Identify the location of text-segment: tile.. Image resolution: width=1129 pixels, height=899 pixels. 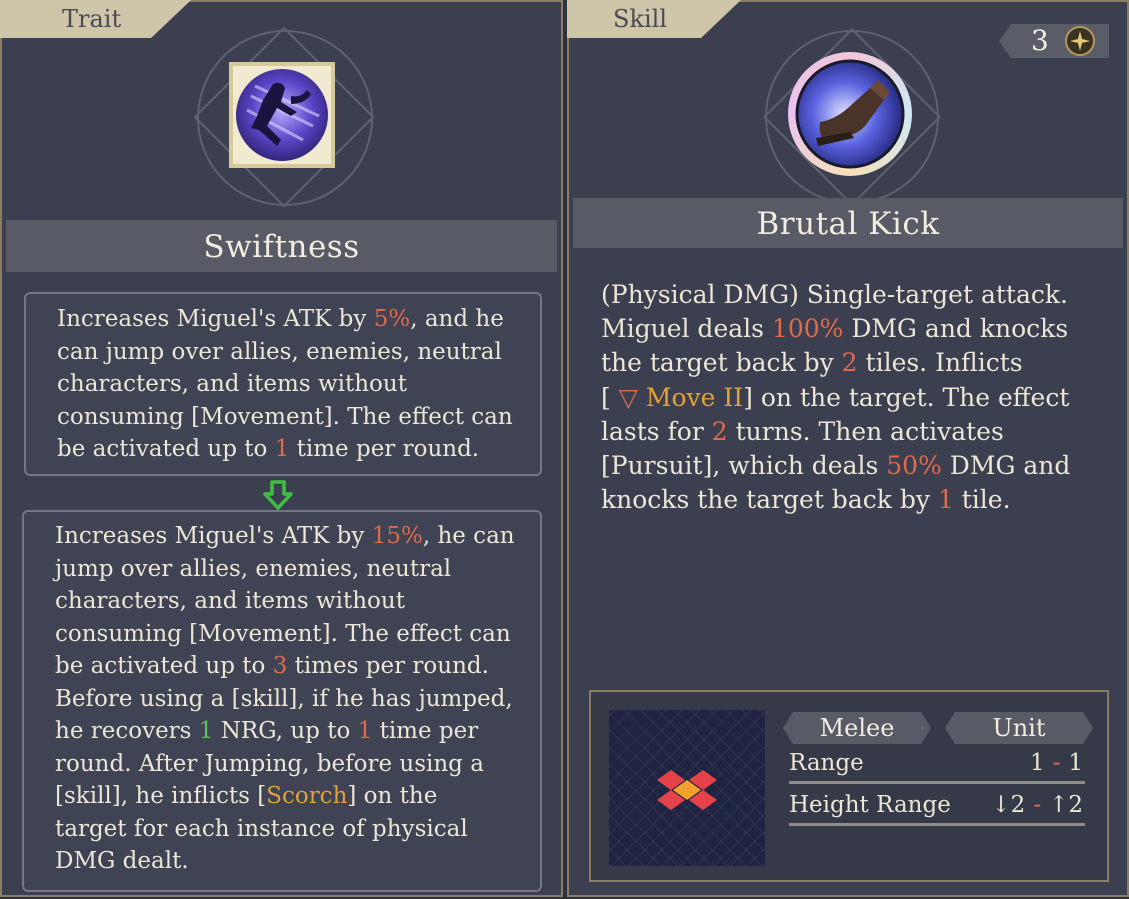
(982, 500).